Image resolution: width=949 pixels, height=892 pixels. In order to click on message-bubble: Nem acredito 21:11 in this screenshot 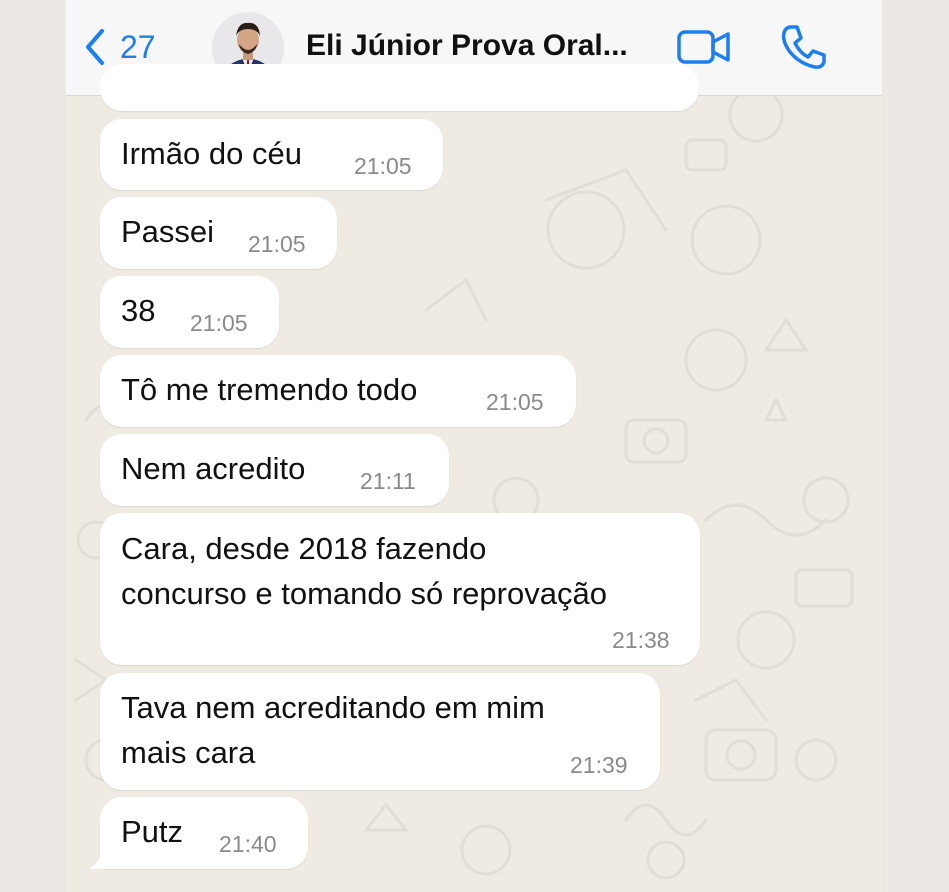, I will do `click(274, 470)`.